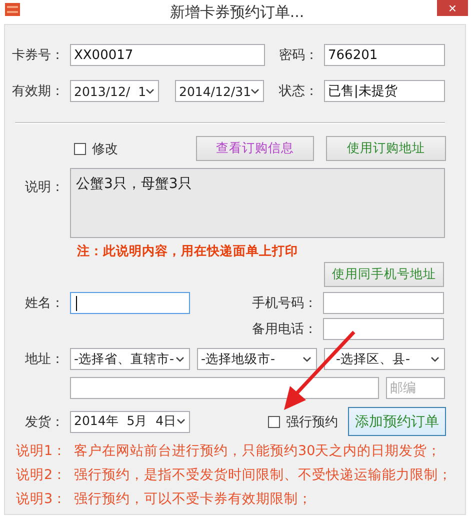 The image size is (474, 524). Describe the element at coordinates (383, 329) in the screenshot. I see `backup-phone-field` at that location.